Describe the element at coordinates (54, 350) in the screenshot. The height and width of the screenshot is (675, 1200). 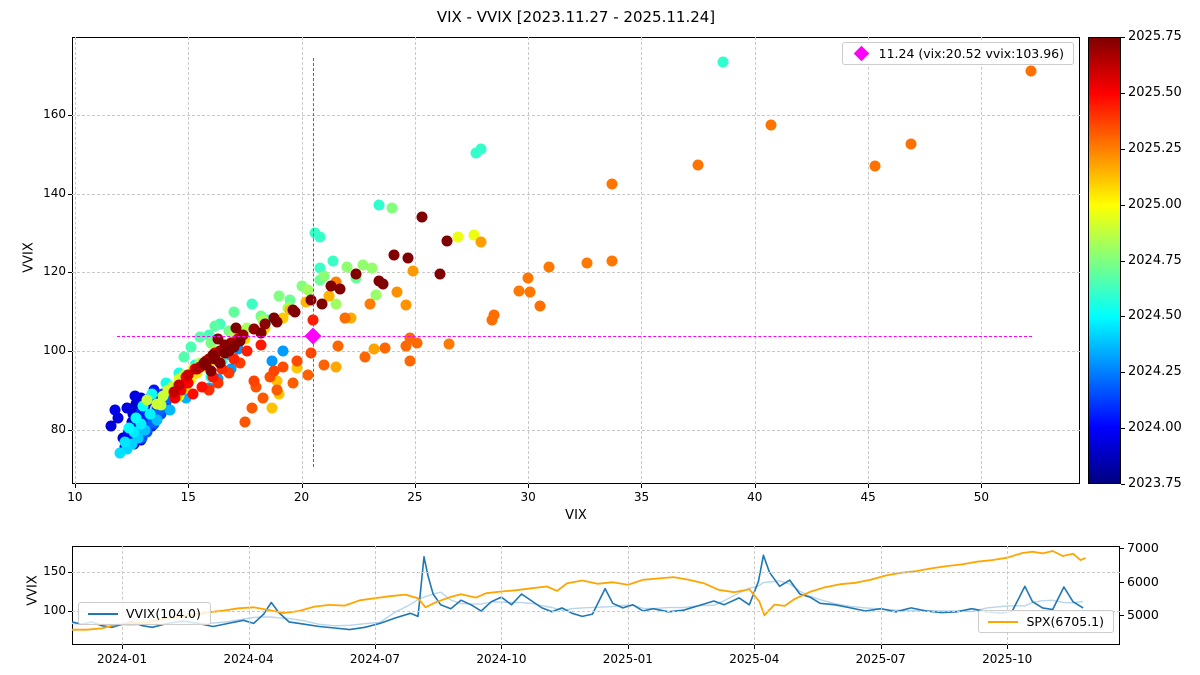
I see `main-y-tick-label: 100` at that location.